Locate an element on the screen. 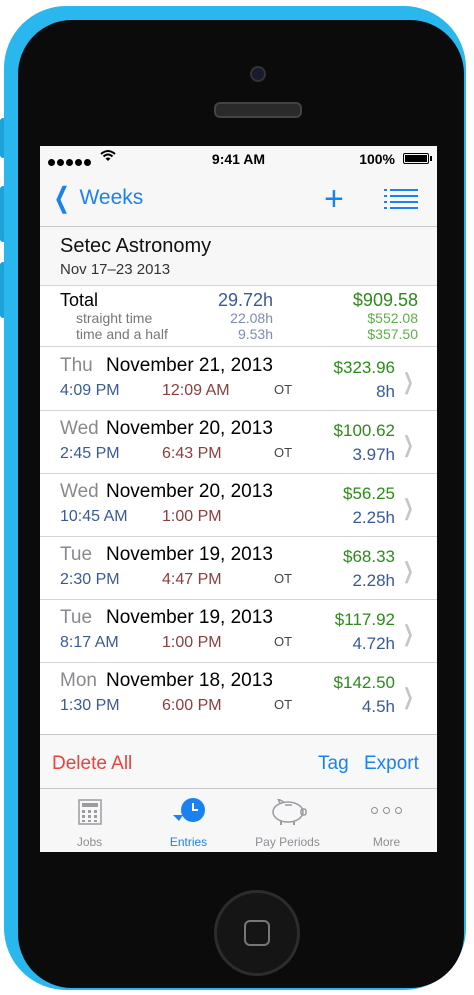 This screenshot has height=995, width=474. entry-amount: $142.50 is located at coordinates (364, 682).